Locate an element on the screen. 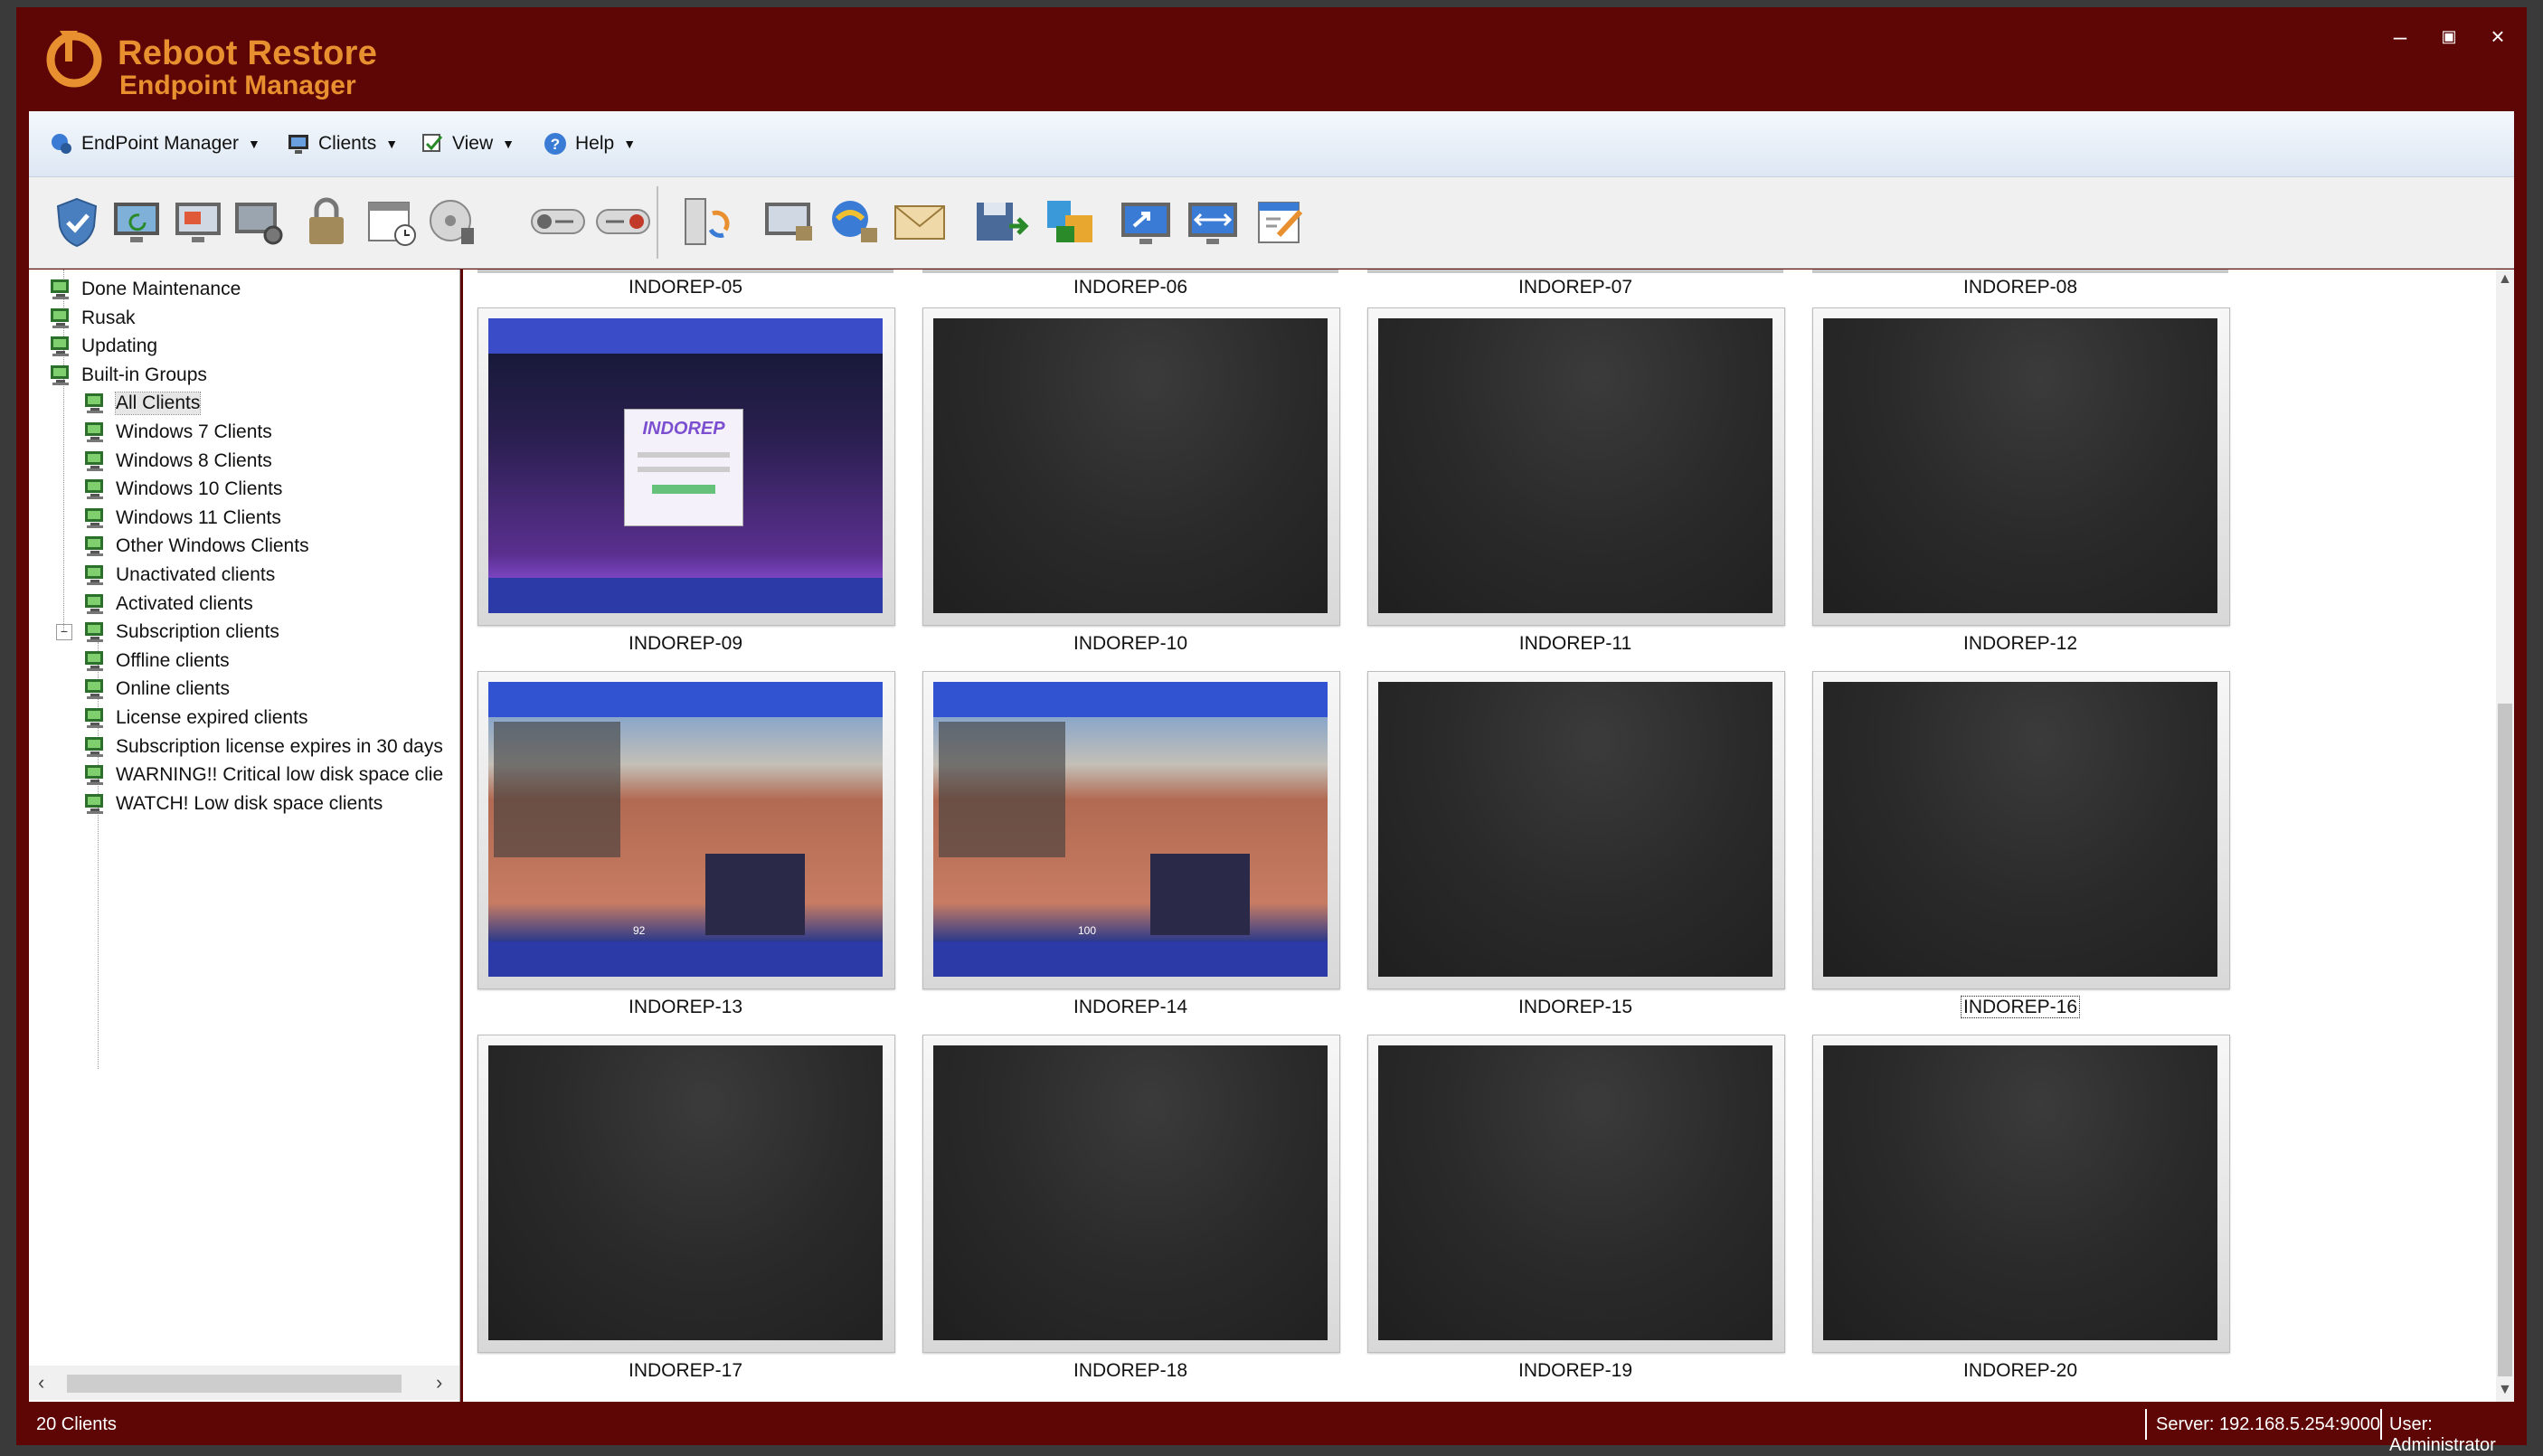 This screenshot has height=1456, width=2543. tree-item: License expired clients is located at coordinates (194, 718).